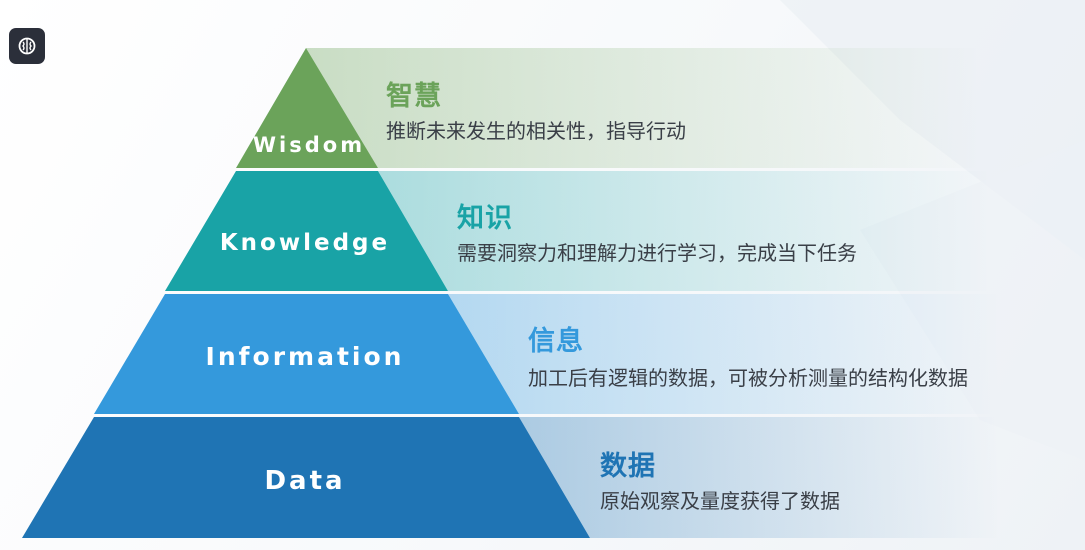 The image size is (1085, 550). I want to click on band-data, so click(759, 477).